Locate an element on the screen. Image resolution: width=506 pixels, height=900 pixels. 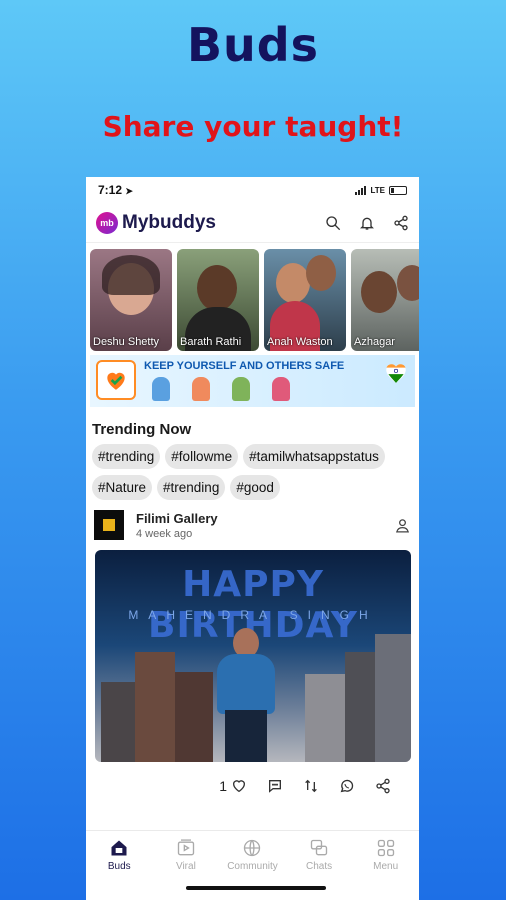
whatsapp-icon is located at coordinates (347, 786).